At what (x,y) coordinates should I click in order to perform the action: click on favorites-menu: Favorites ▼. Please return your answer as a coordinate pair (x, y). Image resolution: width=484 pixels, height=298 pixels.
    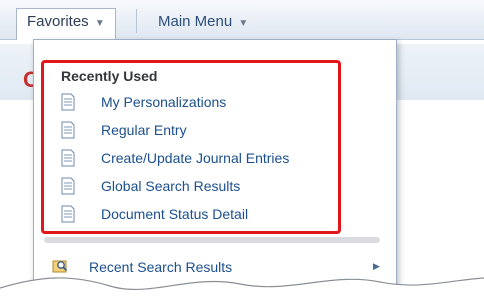
    Looking at the image, I should click on (66, 24).